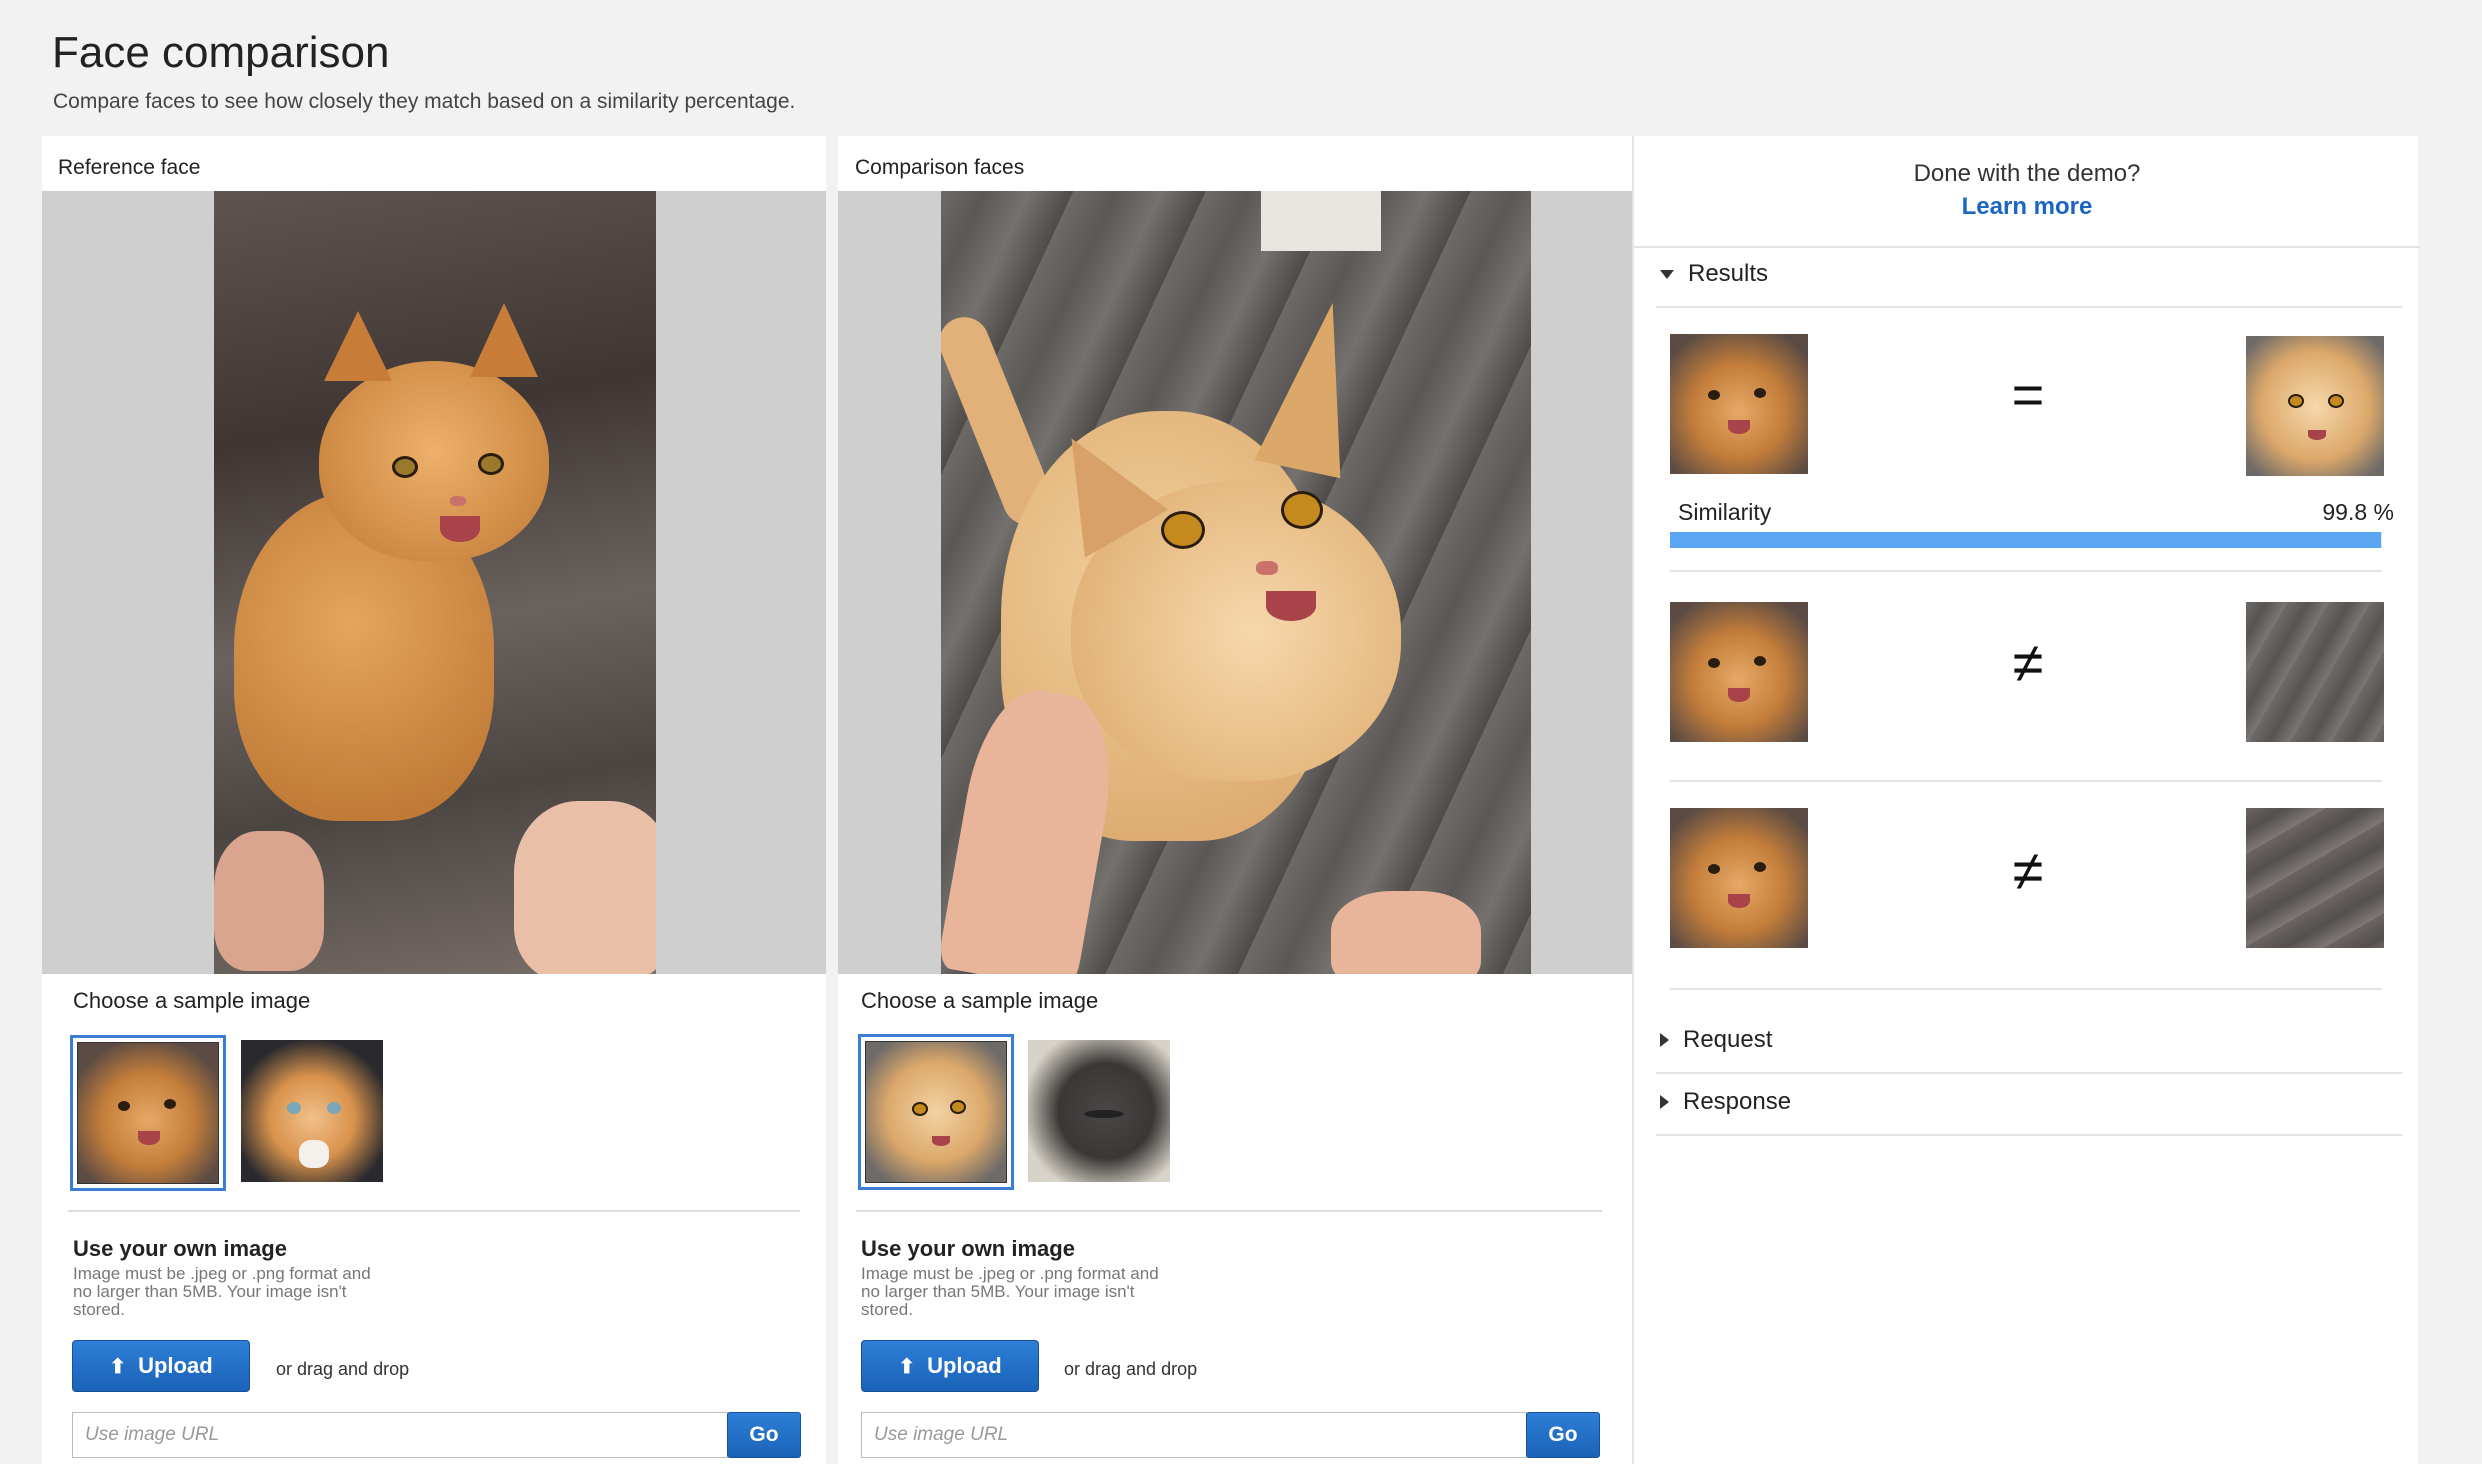 Image resolution: width=2482 pixels, height=1464 pixels. Describe the element at coordinates (940, 167) in the screenshot. I see `comparison-label: Comparison faces` at that location.